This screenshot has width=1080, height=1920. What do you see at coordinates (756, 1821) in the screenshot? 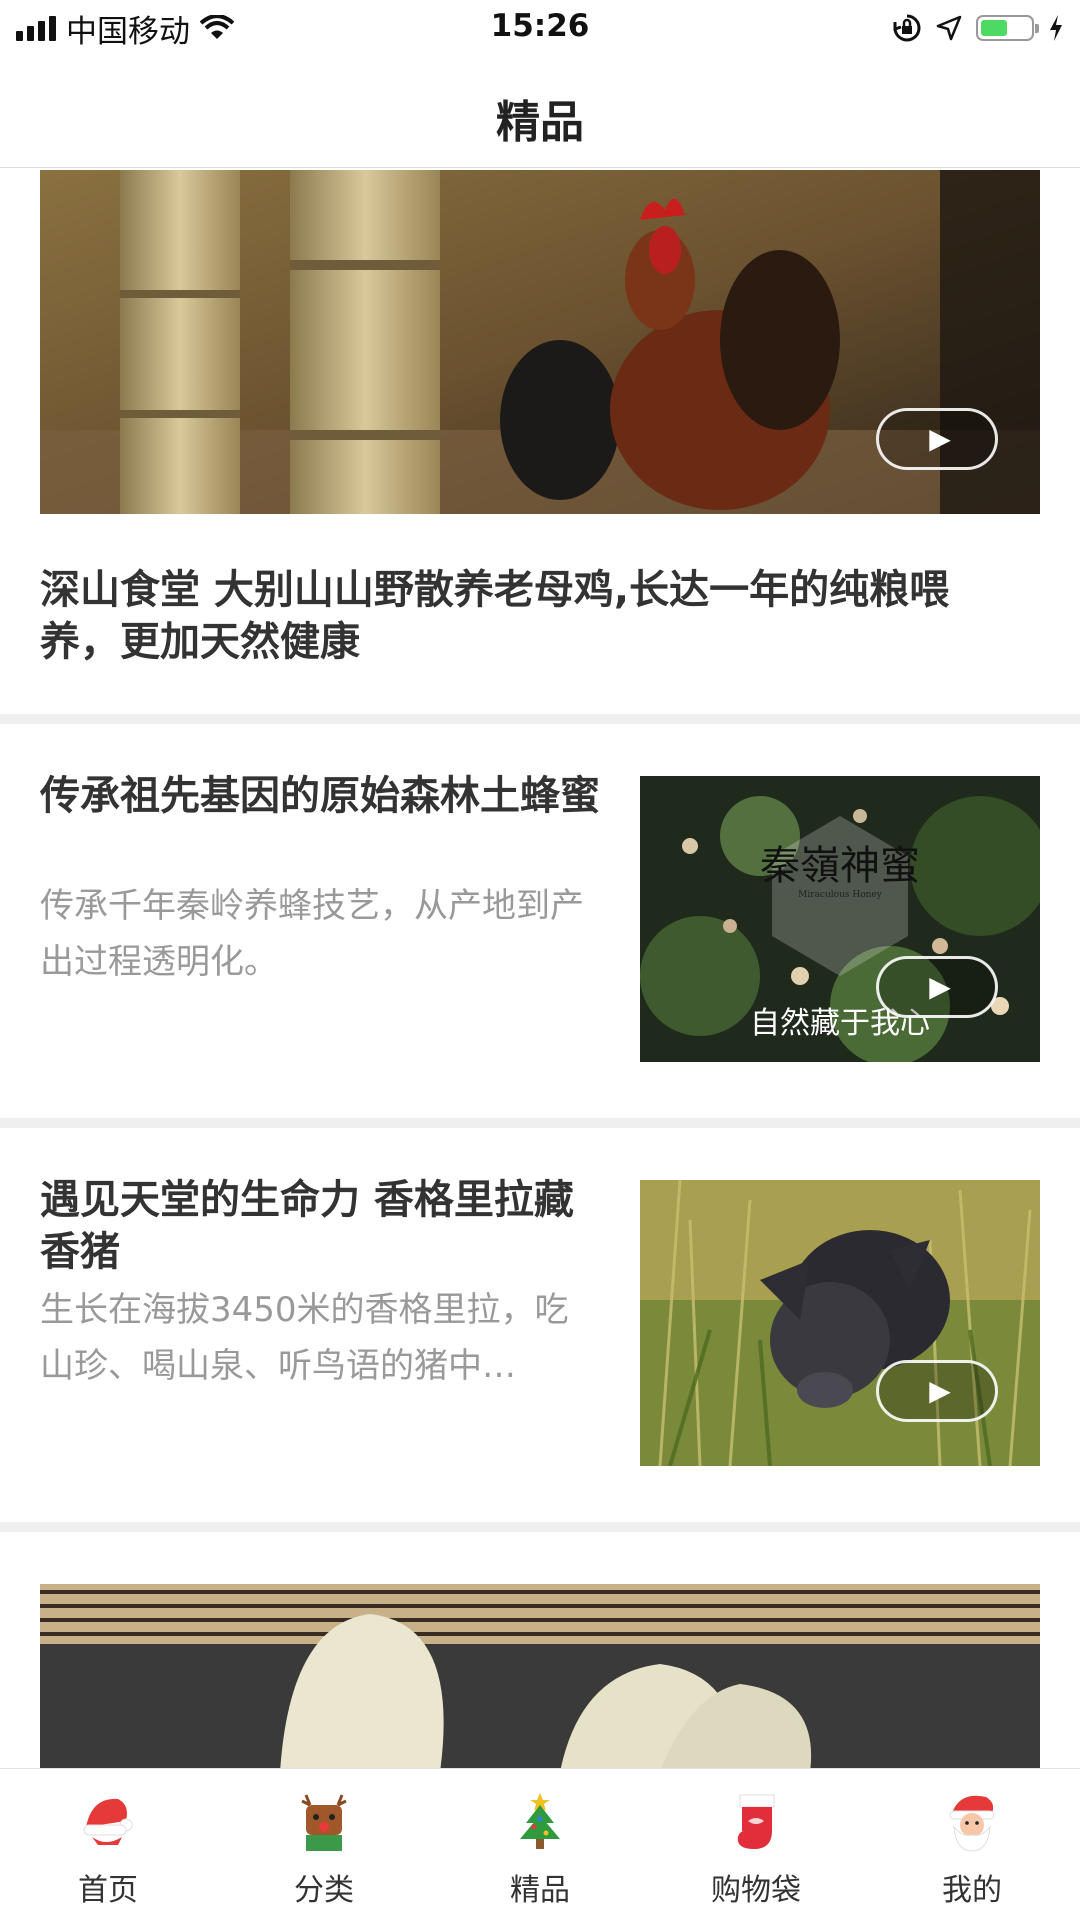
I see `christmas-stocking-icon` at bounding box center [756, 1821].